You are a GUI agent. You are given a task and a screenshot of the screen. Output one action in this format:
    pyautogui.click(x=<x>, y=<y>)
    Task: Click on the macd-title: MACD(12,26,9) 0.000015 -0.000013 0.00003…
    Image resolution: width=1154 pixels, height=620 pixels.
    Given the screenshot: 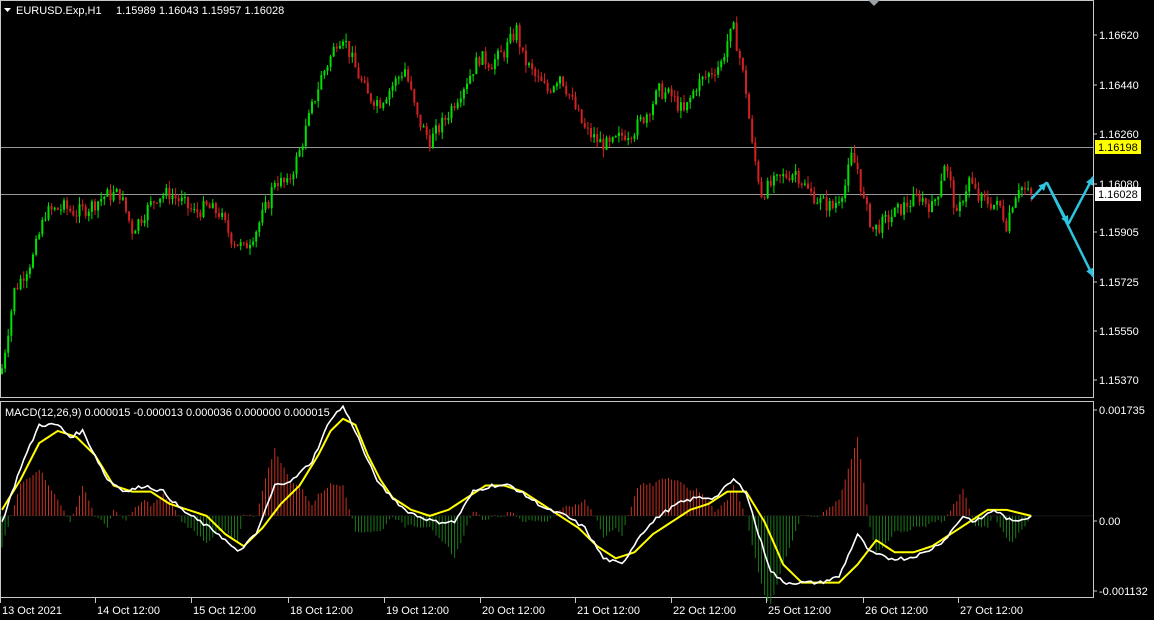 What is the action you would take?
    pyautogui.click(x=167, y=413)
    